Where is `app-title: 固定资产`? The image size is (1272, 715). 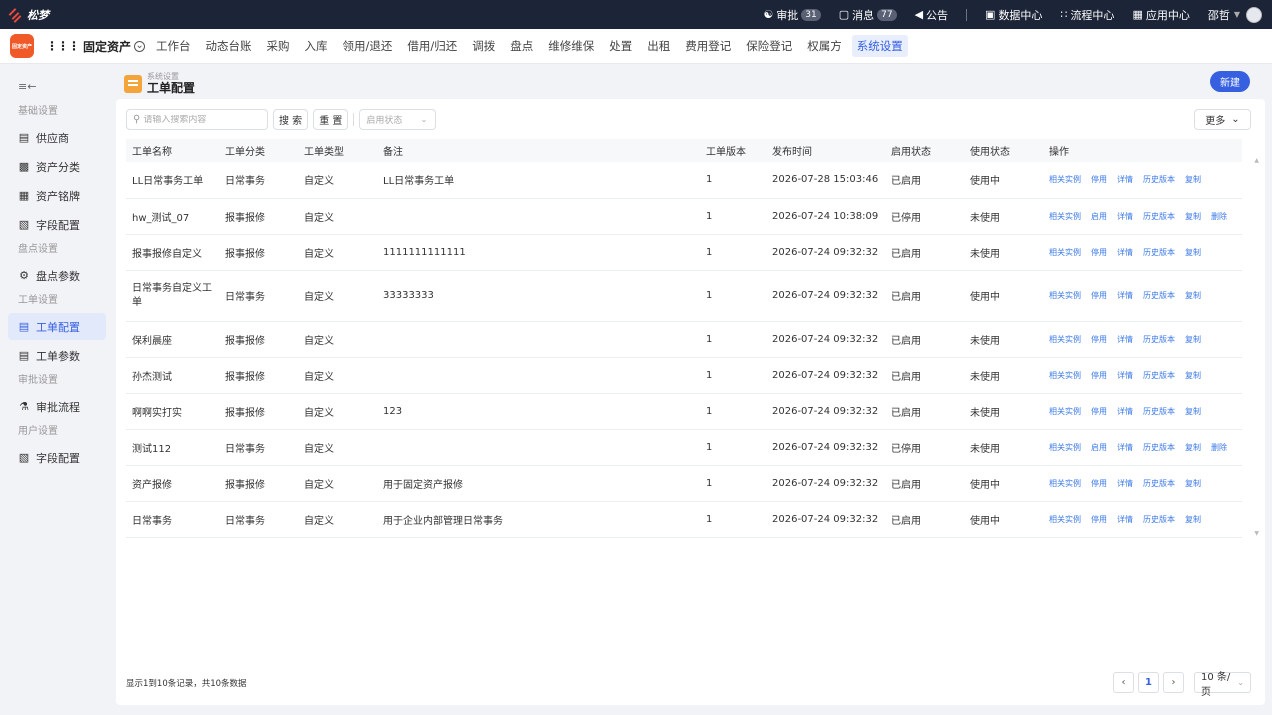
app-title: 固定资产 is located at coordinates (107, 46).